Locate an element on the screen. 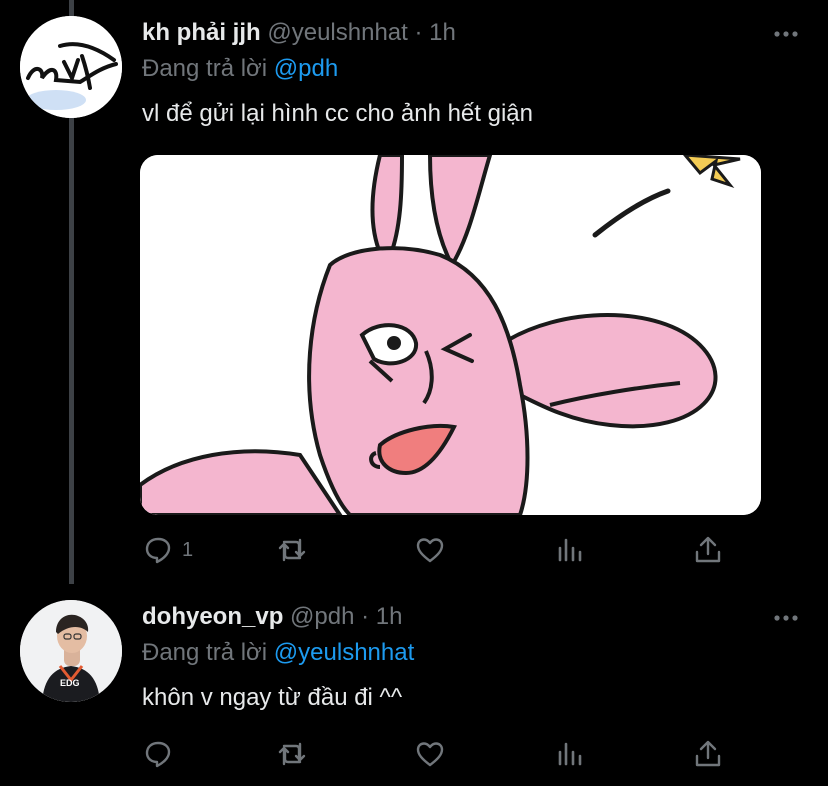 The height and width of the screenshot is (786, 828). reply-mention-link: @yeulshnhat is located at coordinates (344, 652).